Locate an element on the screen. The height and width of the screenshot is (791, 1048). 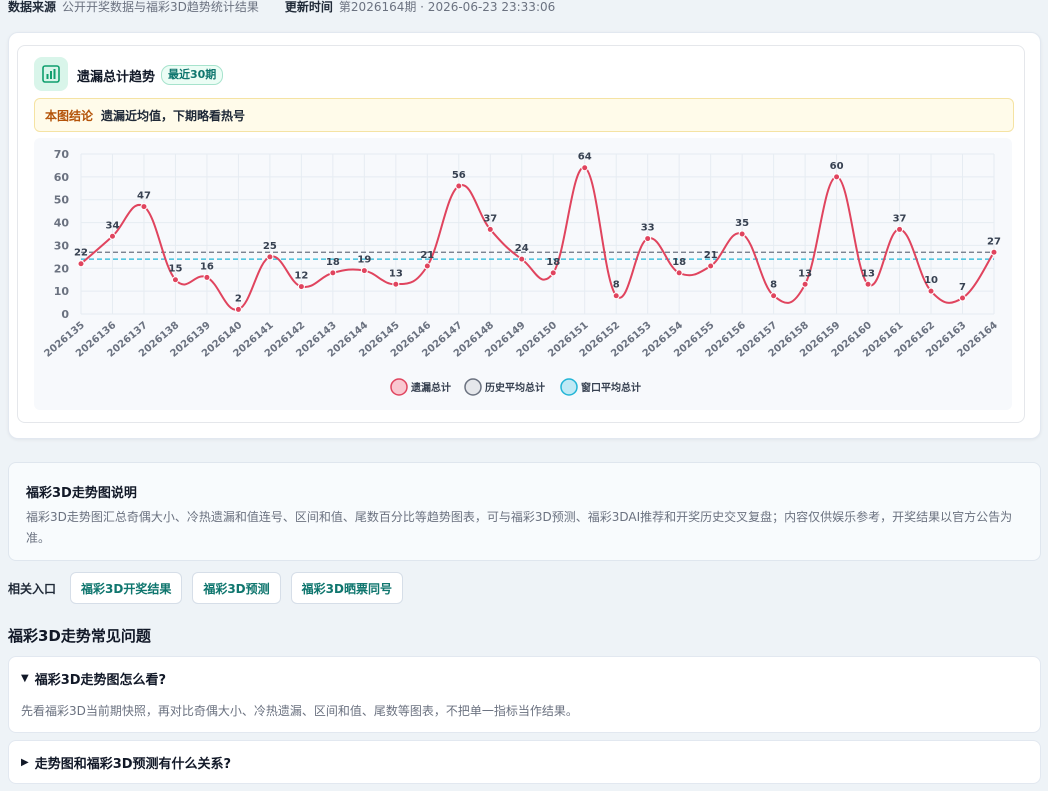
description-title: 福彩3D走势图说明 is located at coordinates (81, 493).